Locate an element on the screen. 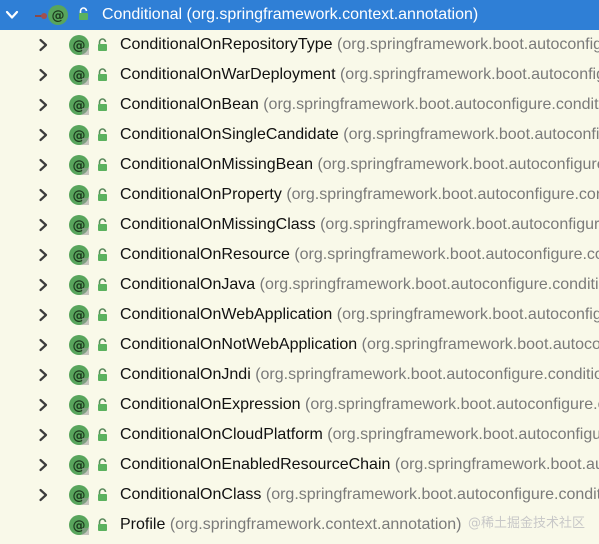  class-name: ConditionalOnWebApplication is located at coordinates (226, 314).